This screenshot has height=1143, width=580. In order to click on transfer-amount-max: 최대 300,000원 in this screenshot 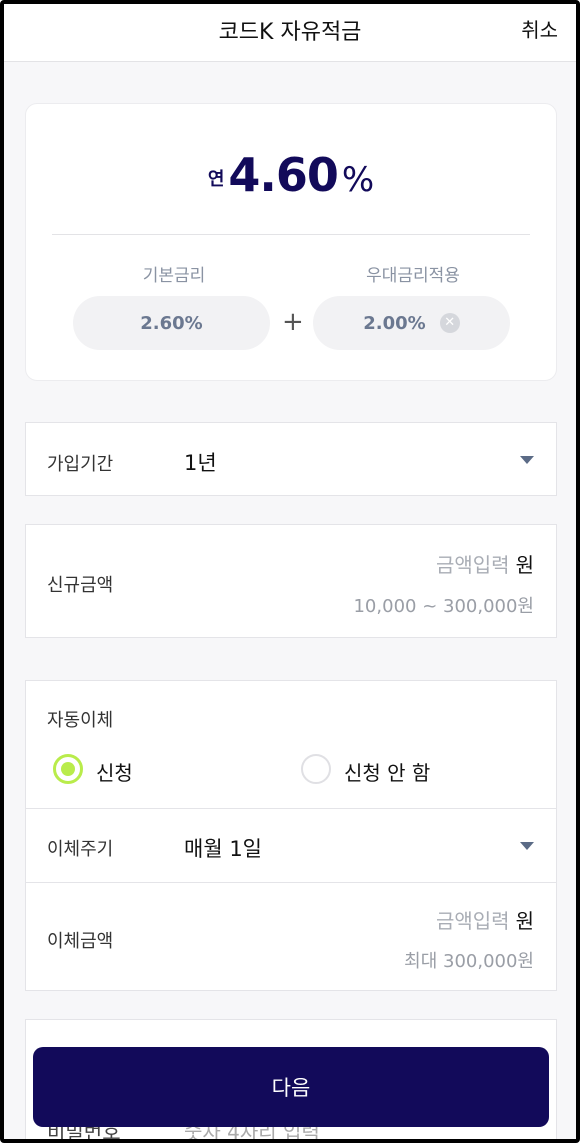, I will do `click(469, 961)`.